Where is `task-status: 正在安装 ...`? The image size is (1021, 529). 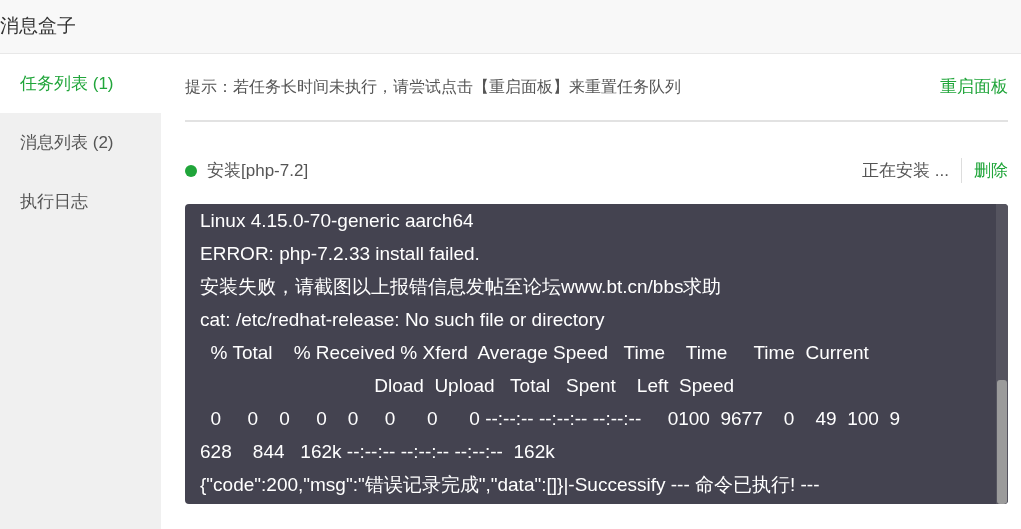 task-status: 正在安装 ... is located at coordinates (912, 170).